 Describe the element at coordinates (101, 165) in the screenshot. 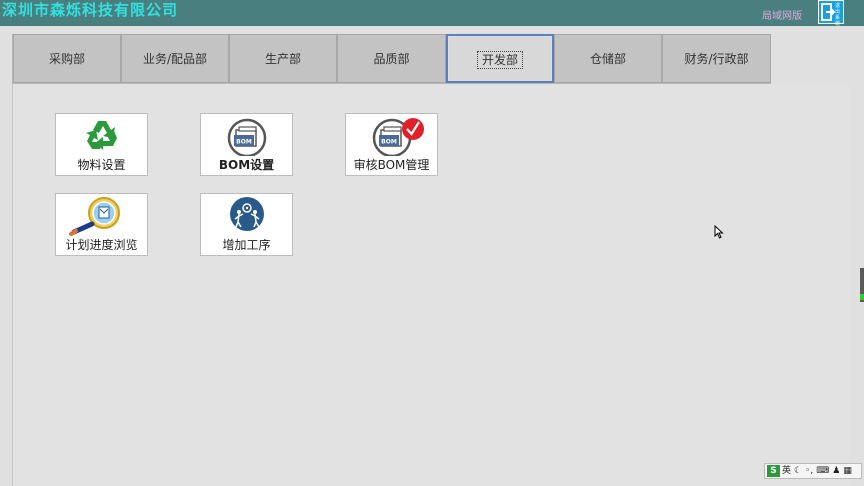

I see `tile-label: 物料设置` at that location.